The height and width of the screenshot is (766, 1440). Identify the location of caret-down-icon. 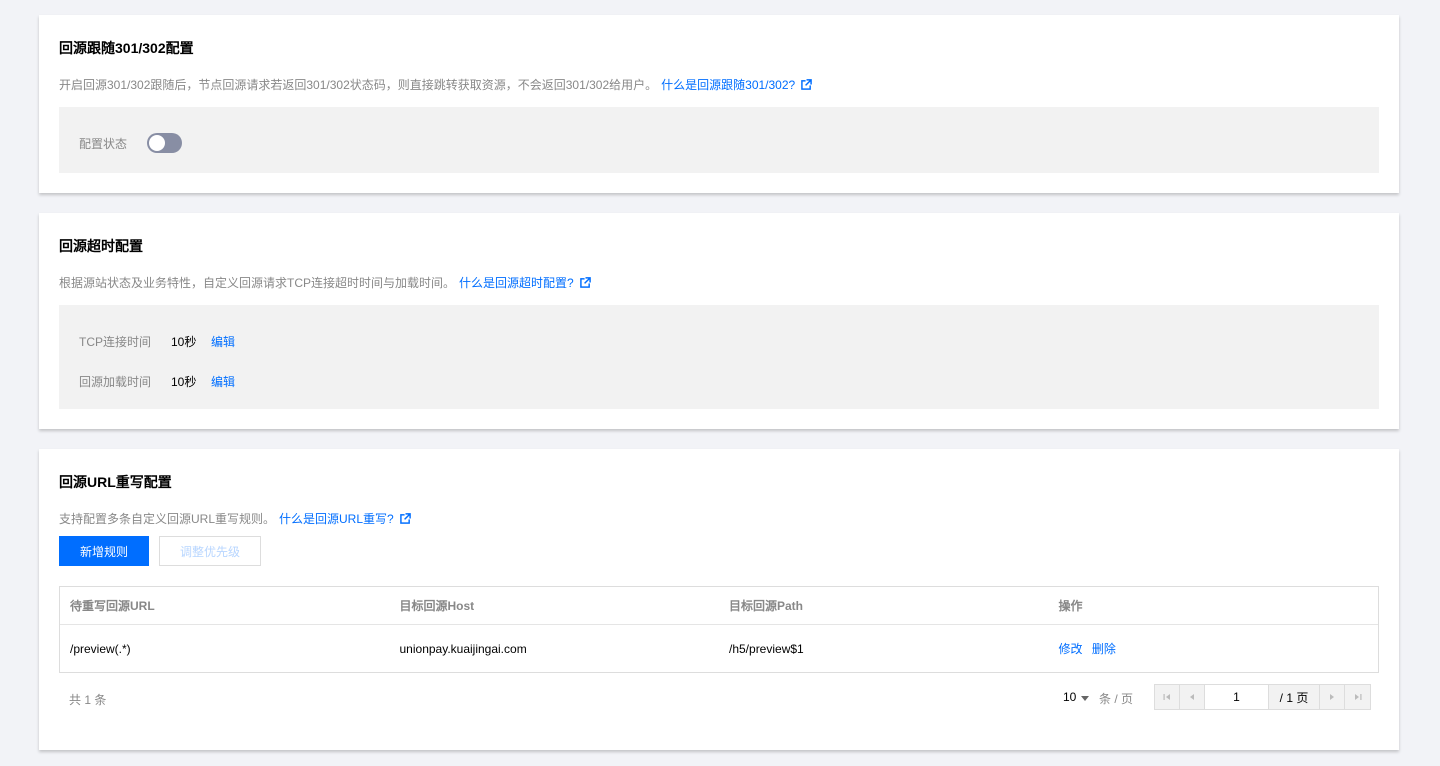
(1085, 698).